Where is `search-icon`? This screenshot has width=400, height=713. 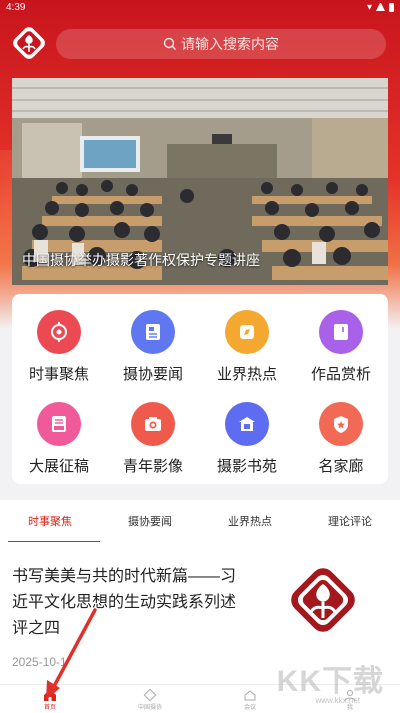 search-icon is located at coordinates (169, 43).